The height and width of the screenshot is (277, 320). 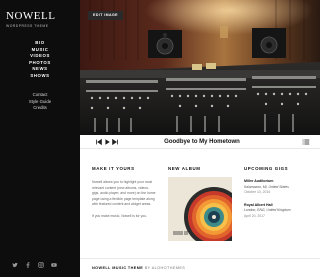 I want to click on widget-heading: UPCOMING GIGS, so click(x=266, y=168).